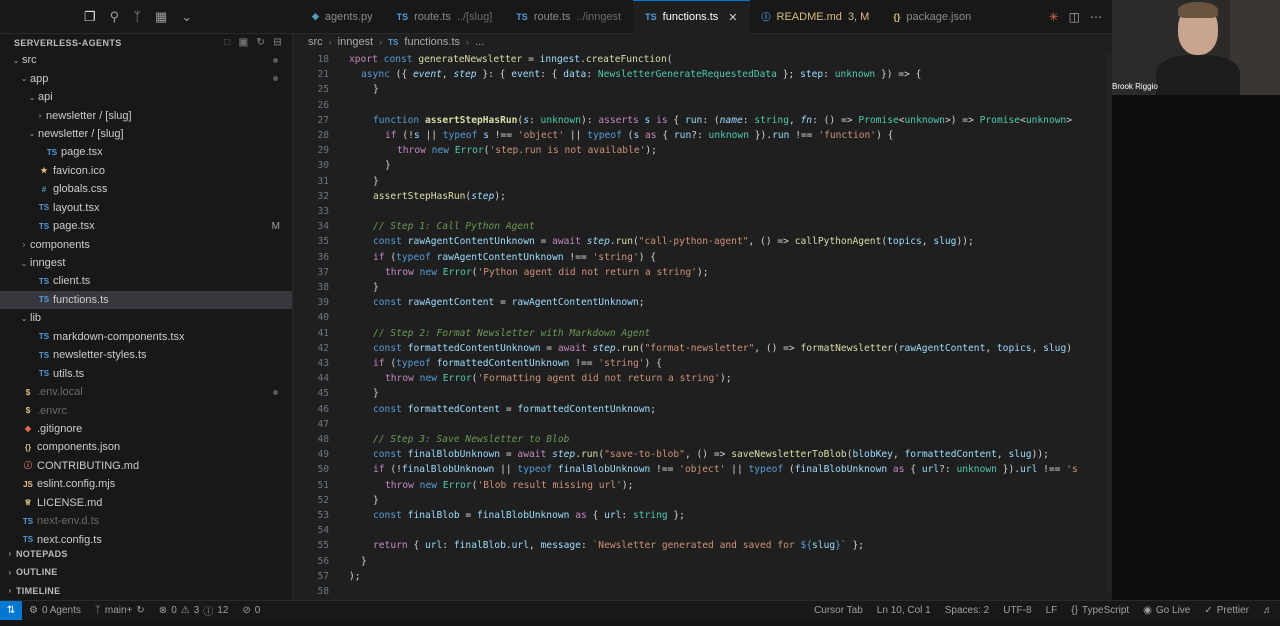 The image size is (1280, 626). What do you see at coordinates (146, 134) in the screenshot?
I see `folder-newsletter-slug-: ⌄ newsletter / [slug]` at bounding box center [146, 134].